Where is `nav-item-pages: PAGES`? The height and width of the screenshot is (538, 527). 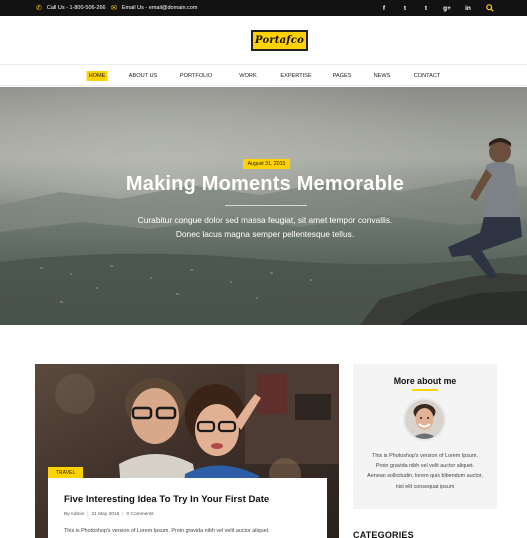 nav-item-pages: PAGES is located at coordinates (342, 76).